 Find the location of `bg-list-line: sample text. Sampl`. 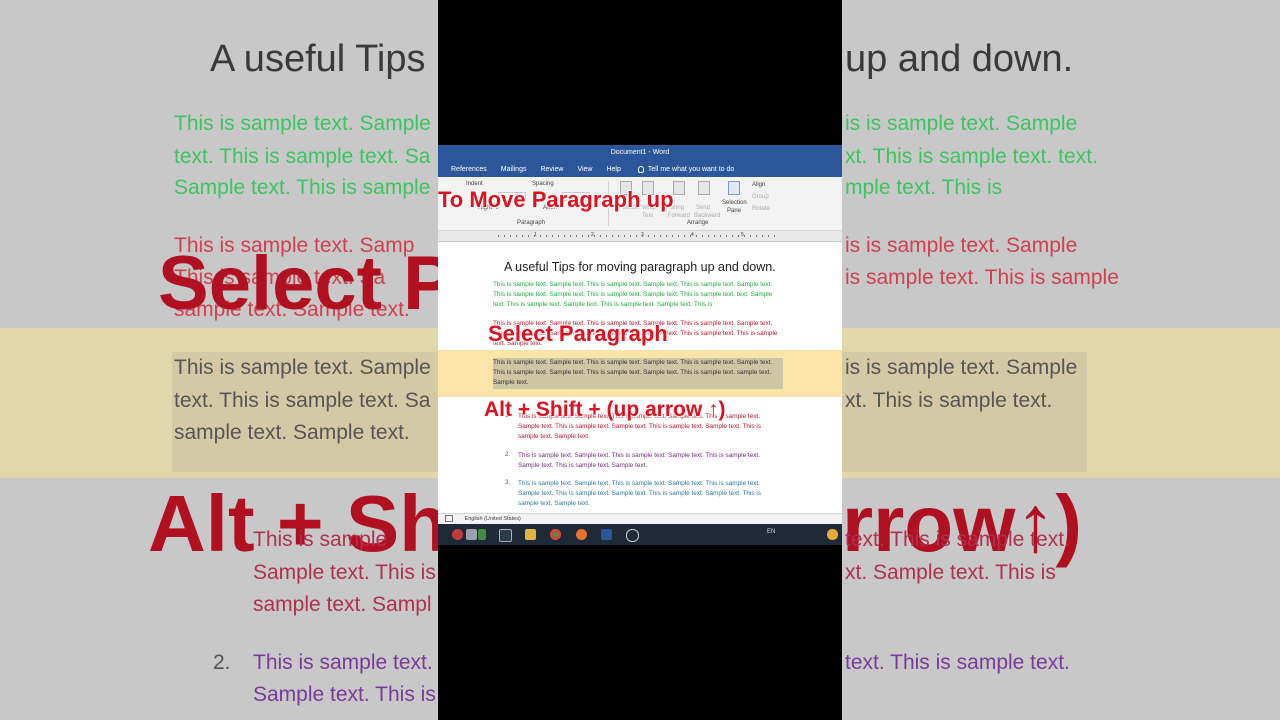

bg-list-line: sample text. Sampl is located at coordinates (342, 604).